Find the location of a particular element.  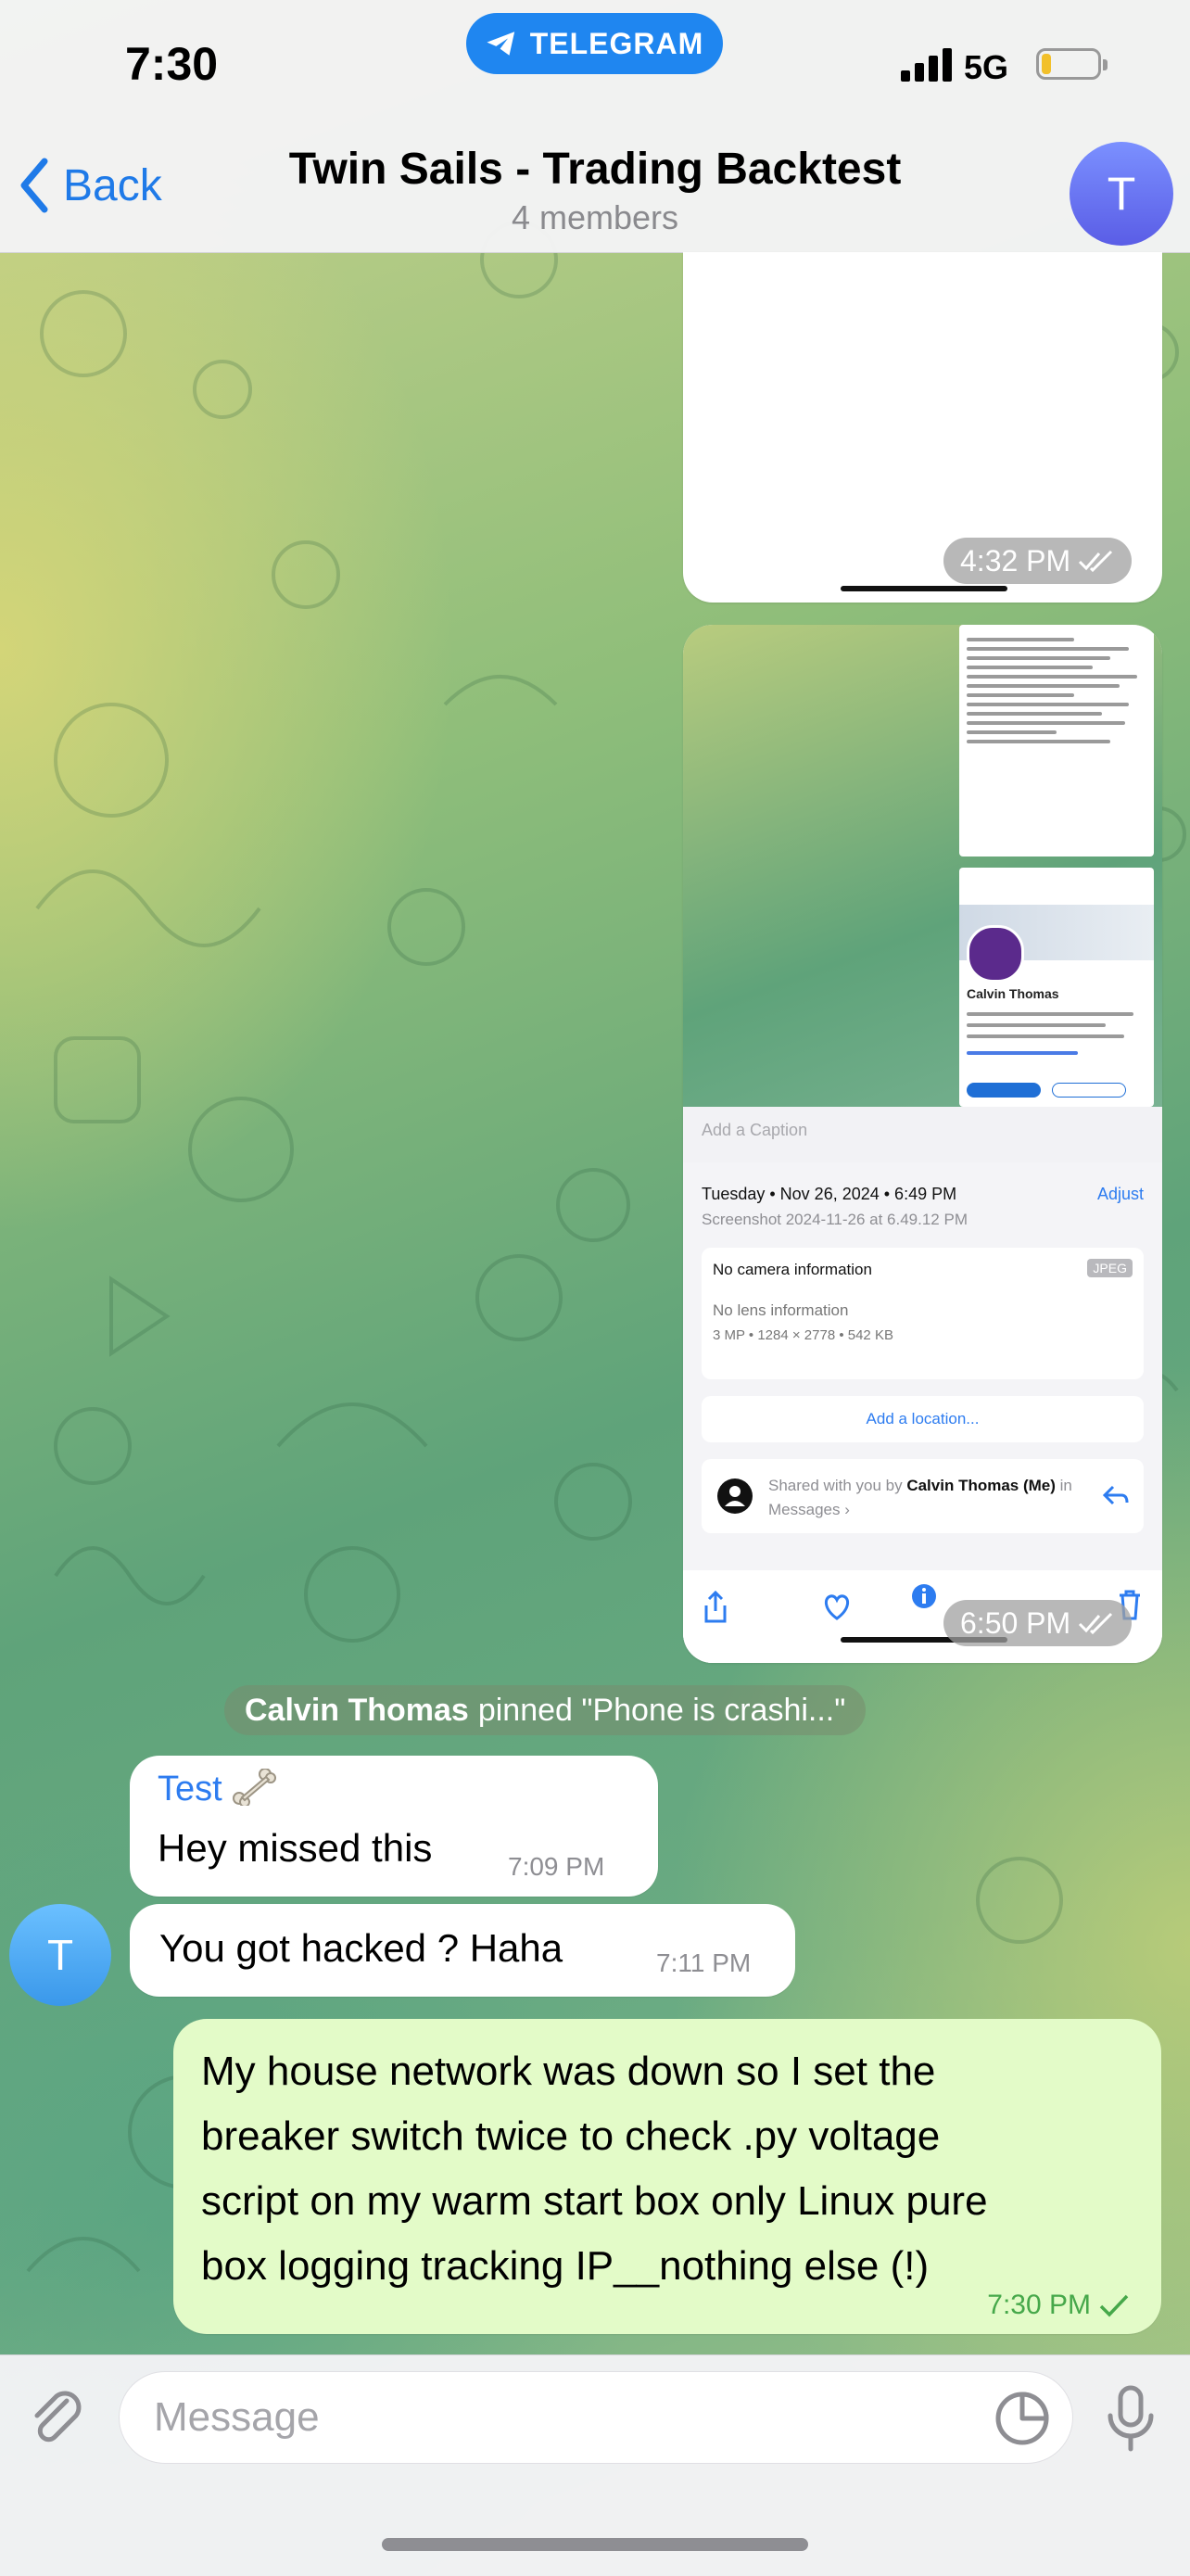

screenshot-name: Screenshot 2024-11-26 at 6.49.12 PM is located at coordinates (835, 1219).